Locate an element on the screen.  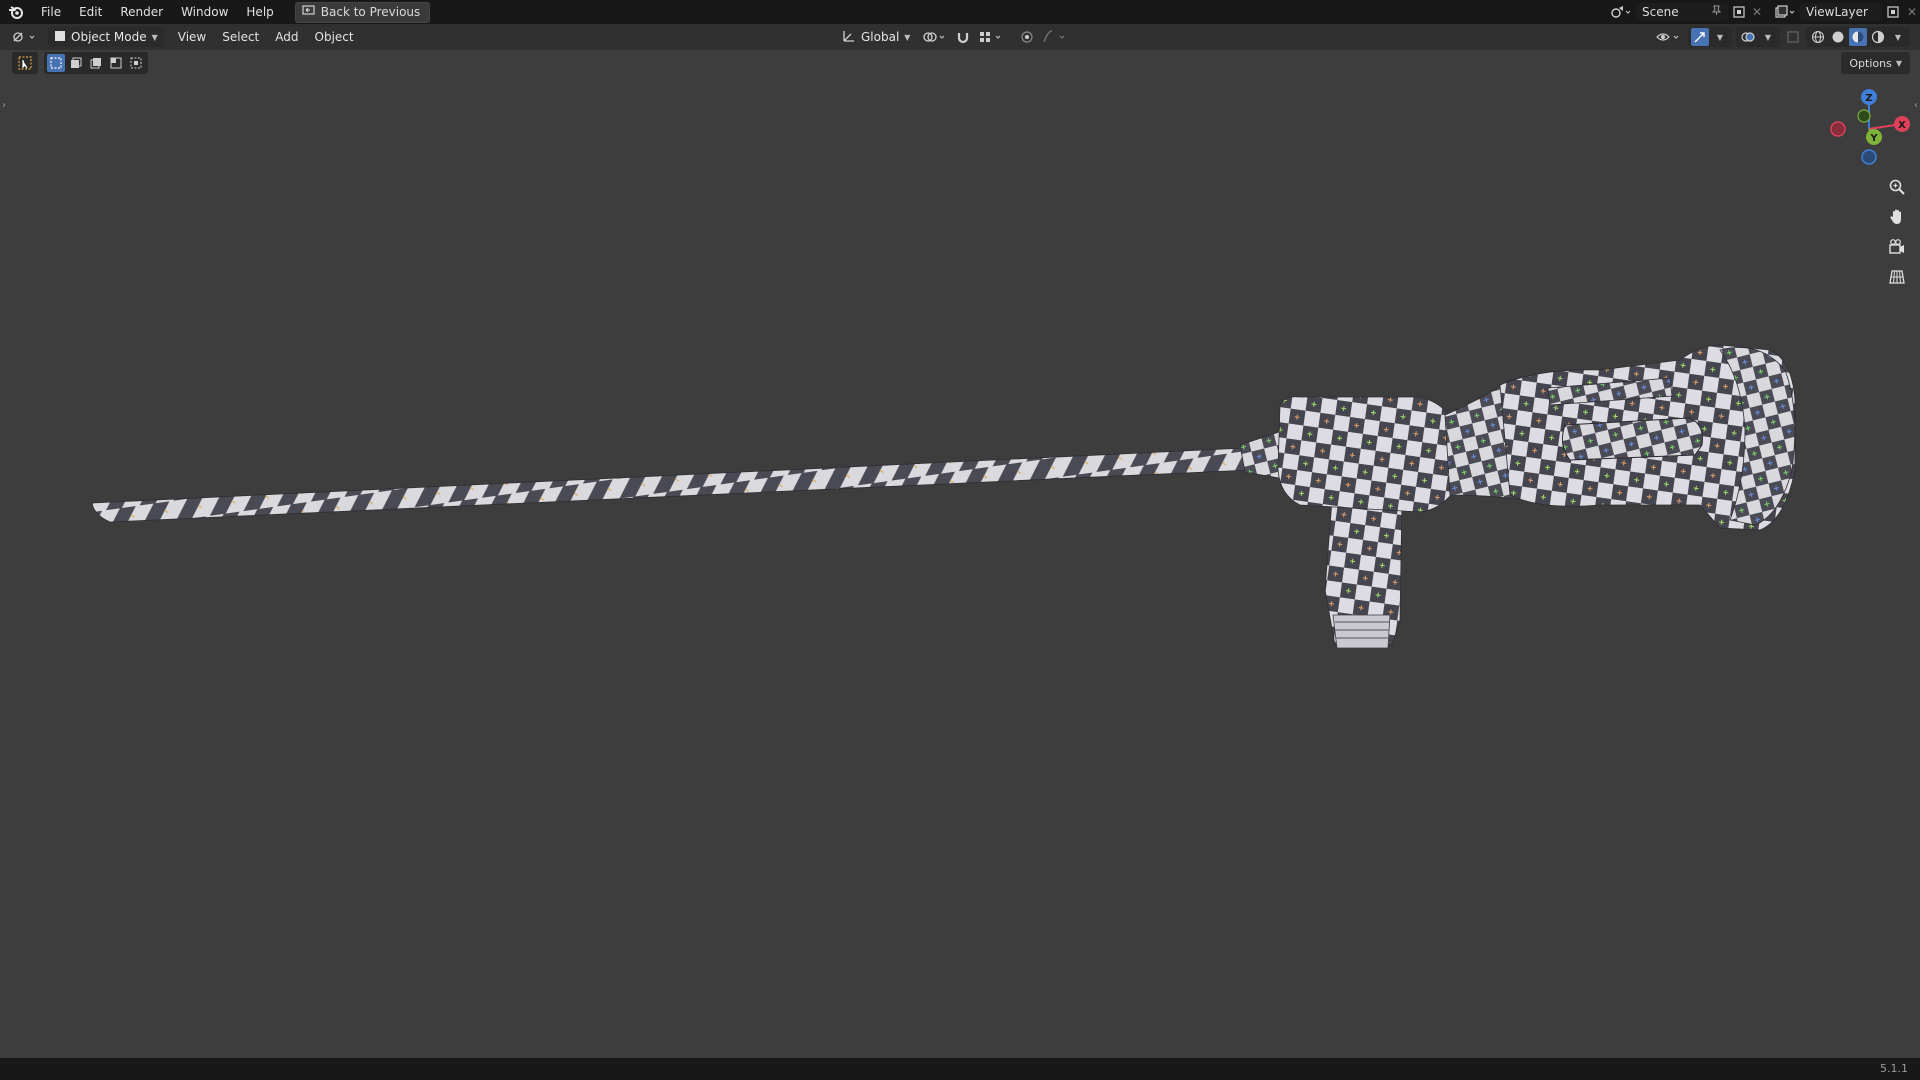
grip-thread is located at coordinates (1361, 631).